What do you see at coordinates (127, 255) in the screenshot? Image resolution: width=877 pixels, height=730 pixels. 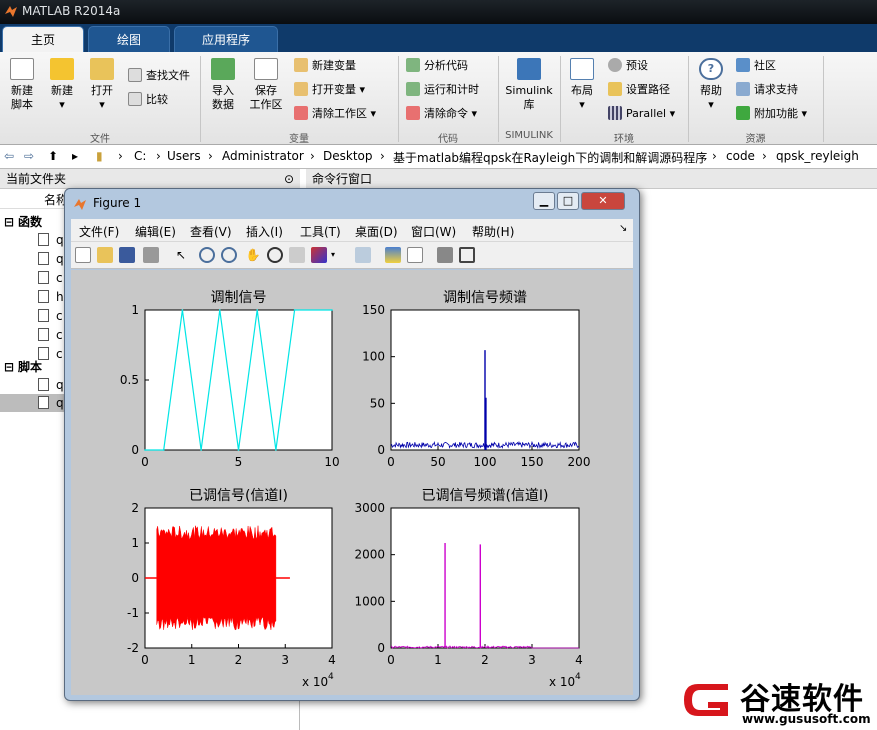 I see `save-icon` at bounding box center [127, 255].